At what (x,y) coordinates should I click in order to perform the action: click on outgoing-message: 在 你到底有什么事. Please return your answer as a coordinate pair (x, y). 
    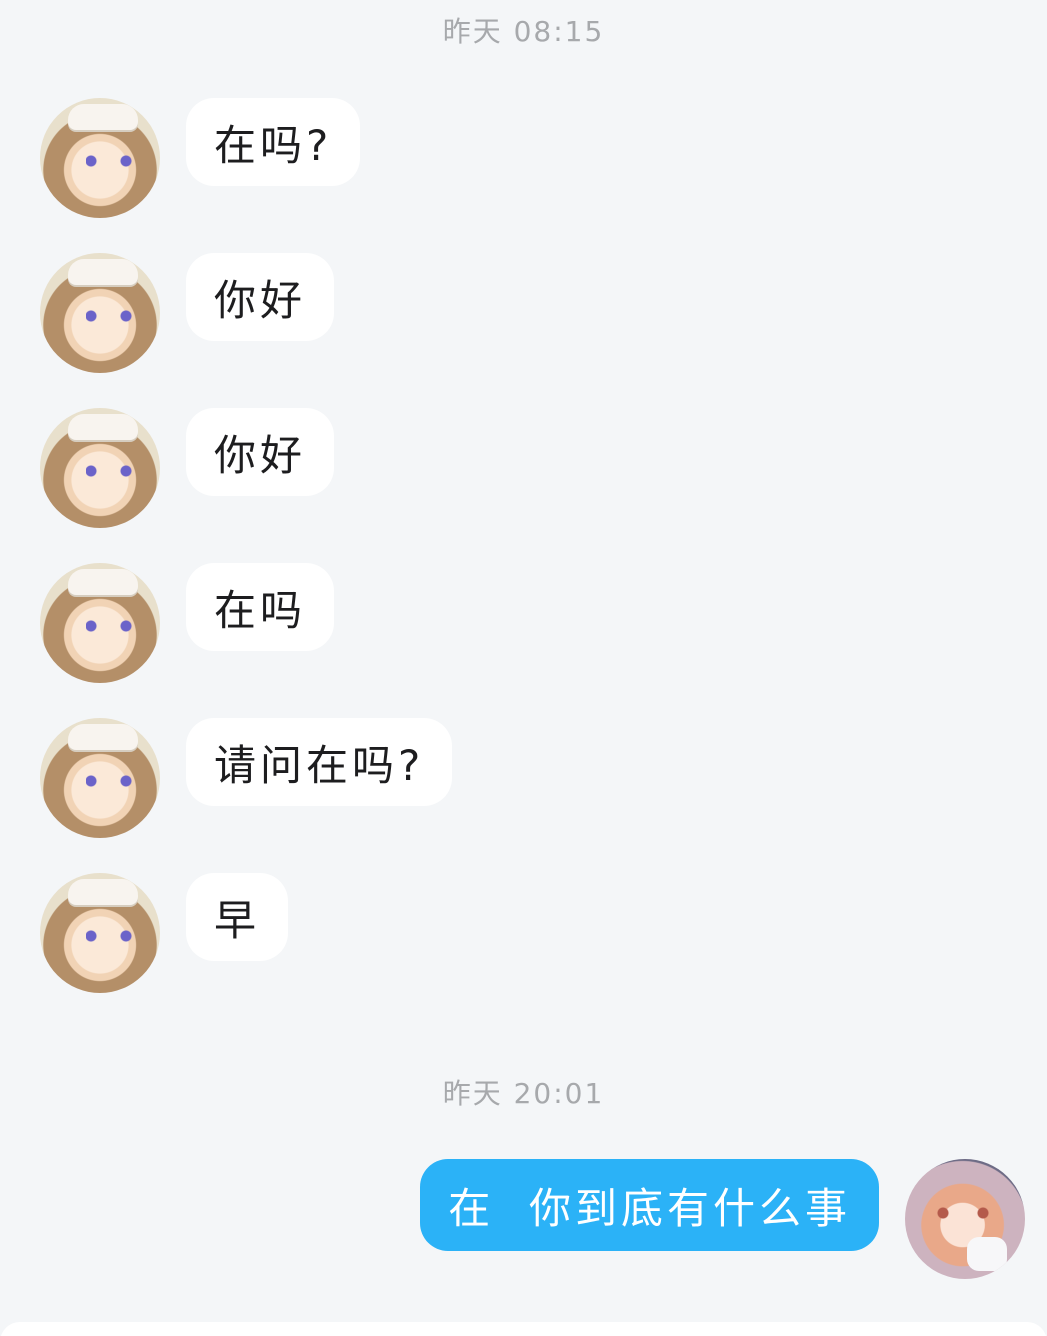
    Looking at the image, I should click on (722, 1219).